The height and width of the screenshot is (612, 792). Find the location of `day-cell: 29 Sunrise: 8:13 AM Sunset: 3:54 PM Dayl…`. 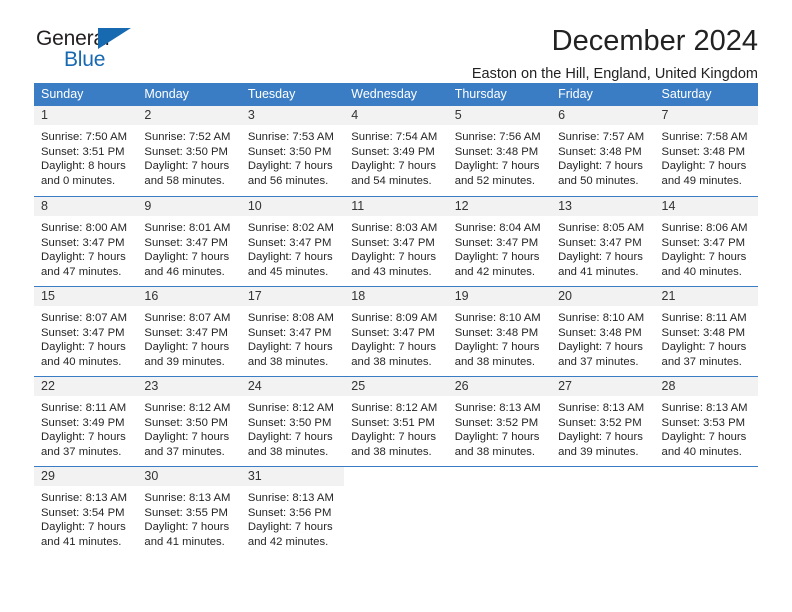

day-cell: 29 Sunrise: 8:13 AM Sunset: 3:54 PM Dayl… is located at coordinates (86, 511).